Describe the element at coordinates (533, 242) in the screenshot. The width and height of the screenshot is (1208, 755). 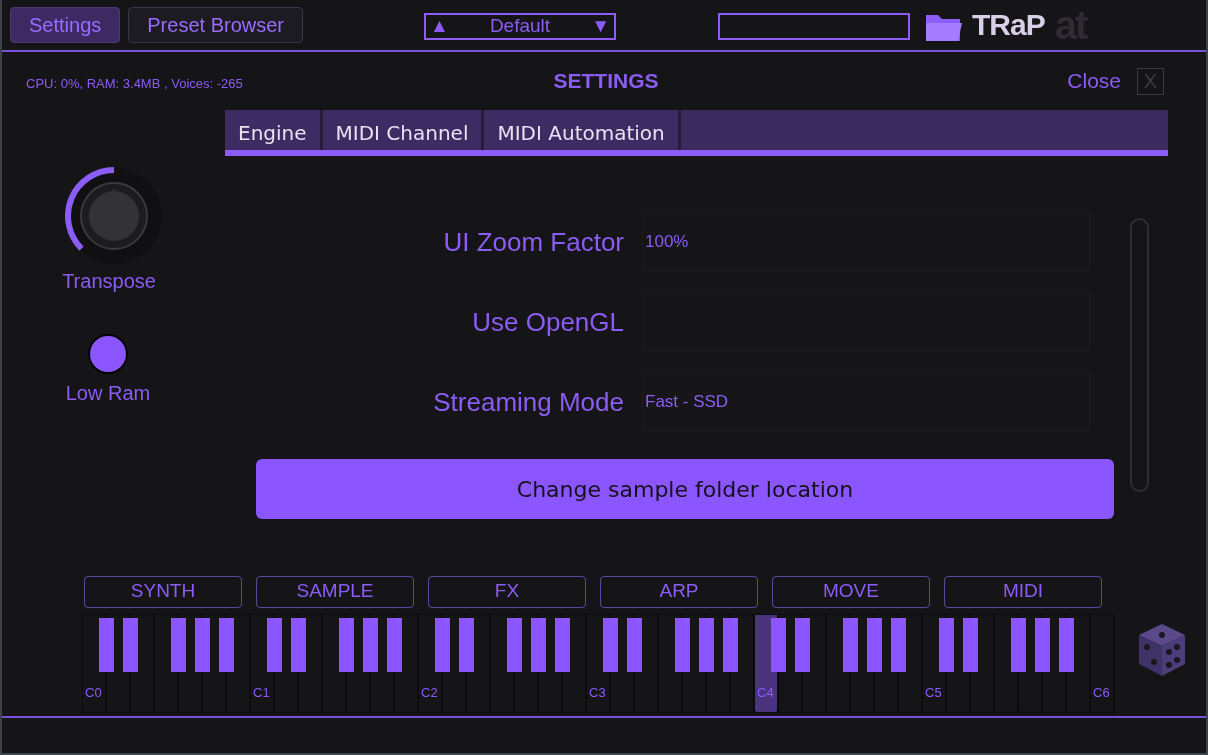
I see `setting-label: UI Zoom Factor` at that location.